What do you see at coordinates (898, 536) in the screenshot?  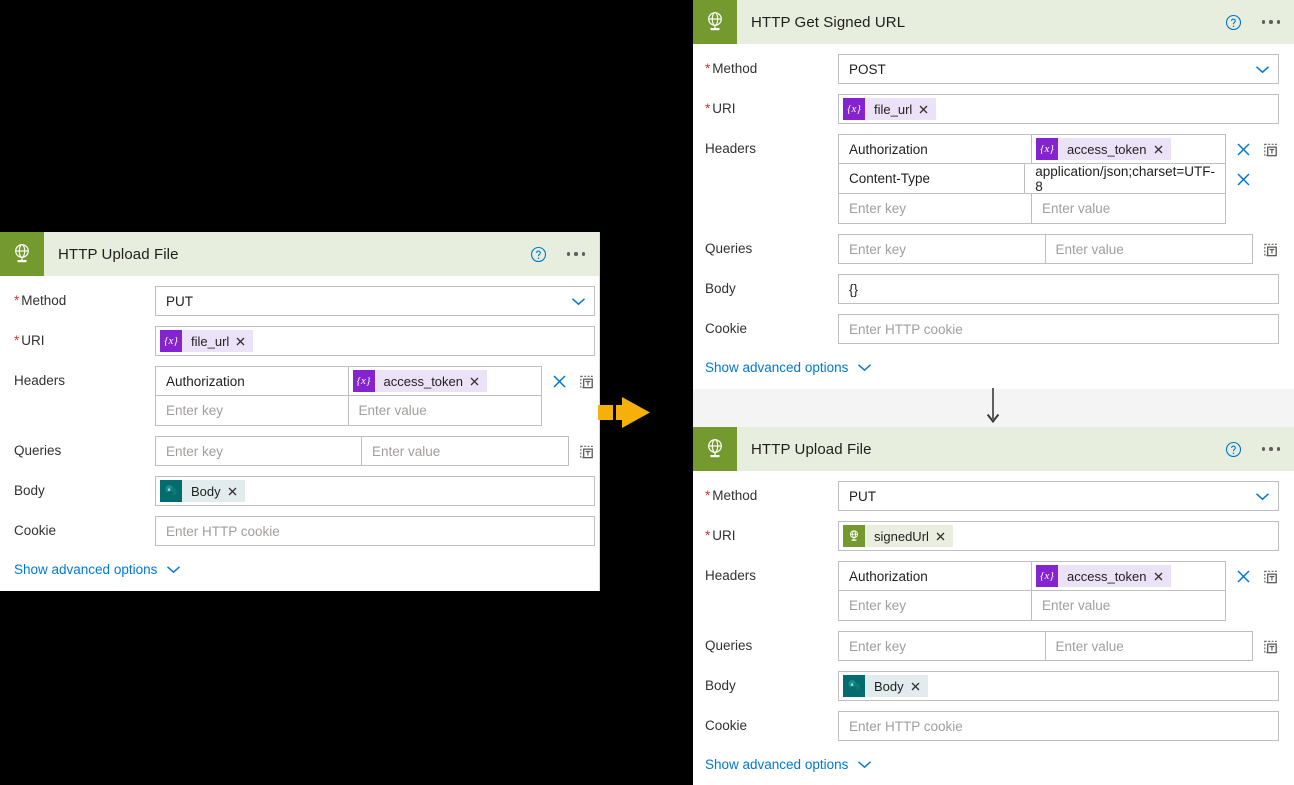 I see `token-chip-signed-url: signedUrl` at bounding box center [898, 536].